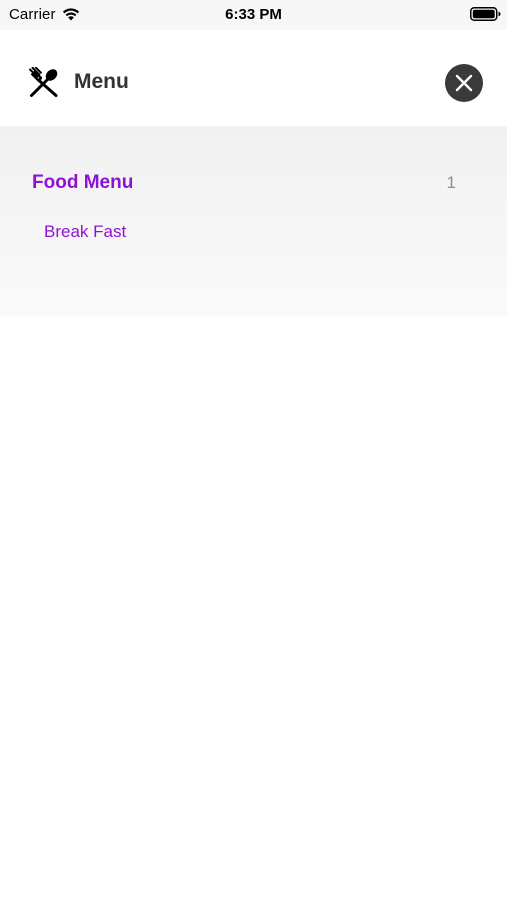 The width and height of the screenshot is (507, 900). I want to click on menu-item-break-fast: Break Fast, so click(85, 232).